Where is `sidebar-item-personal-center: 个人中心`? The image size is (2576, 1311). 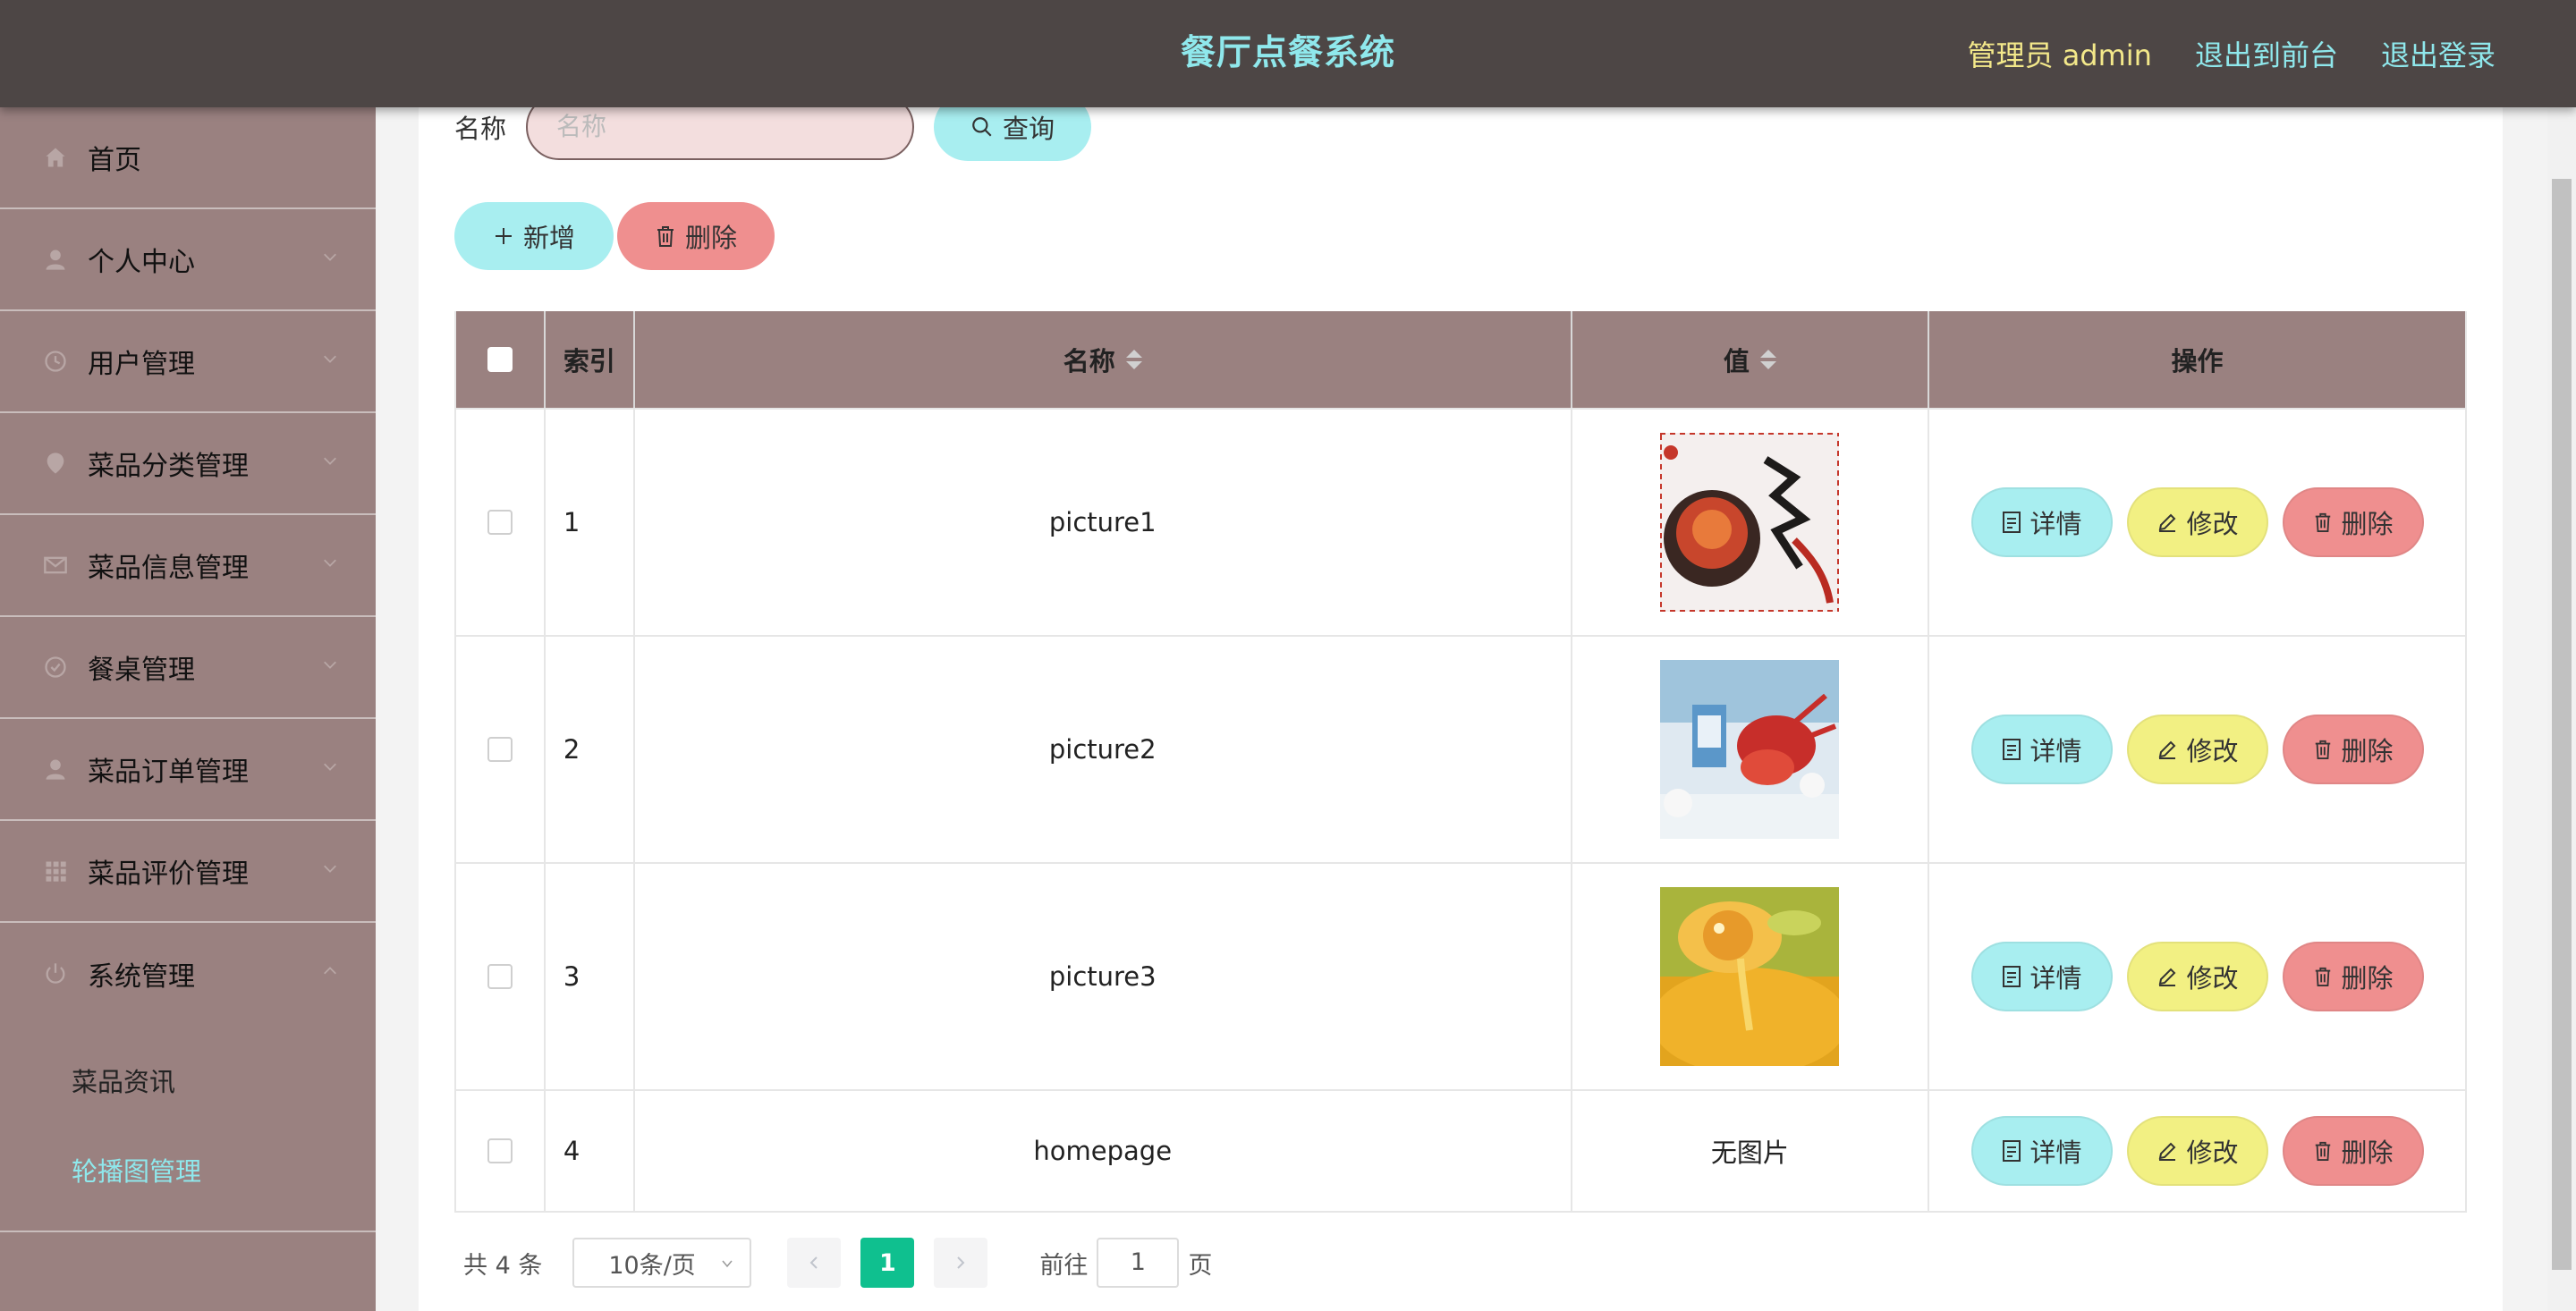 sidebar-item-personal-center: 个人中心 is located at coordinates (188, 260).